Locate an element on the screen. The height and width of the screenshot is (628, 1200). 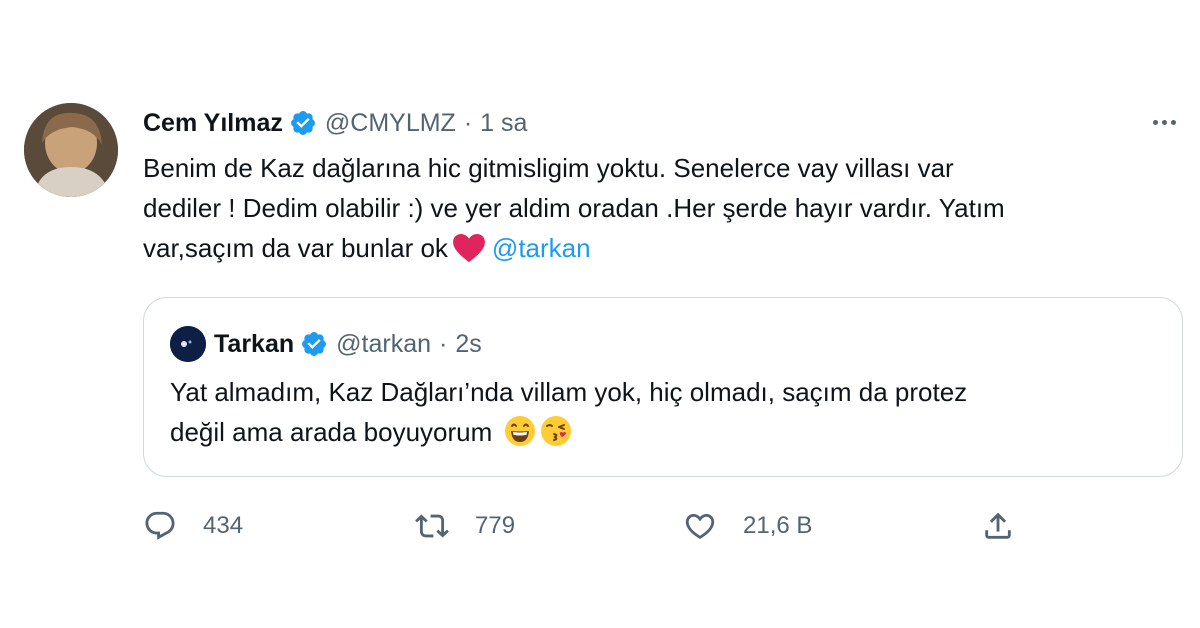
tweet-text-segment: var,saçım da var bunlar ok is located at coordinates (295, 248).